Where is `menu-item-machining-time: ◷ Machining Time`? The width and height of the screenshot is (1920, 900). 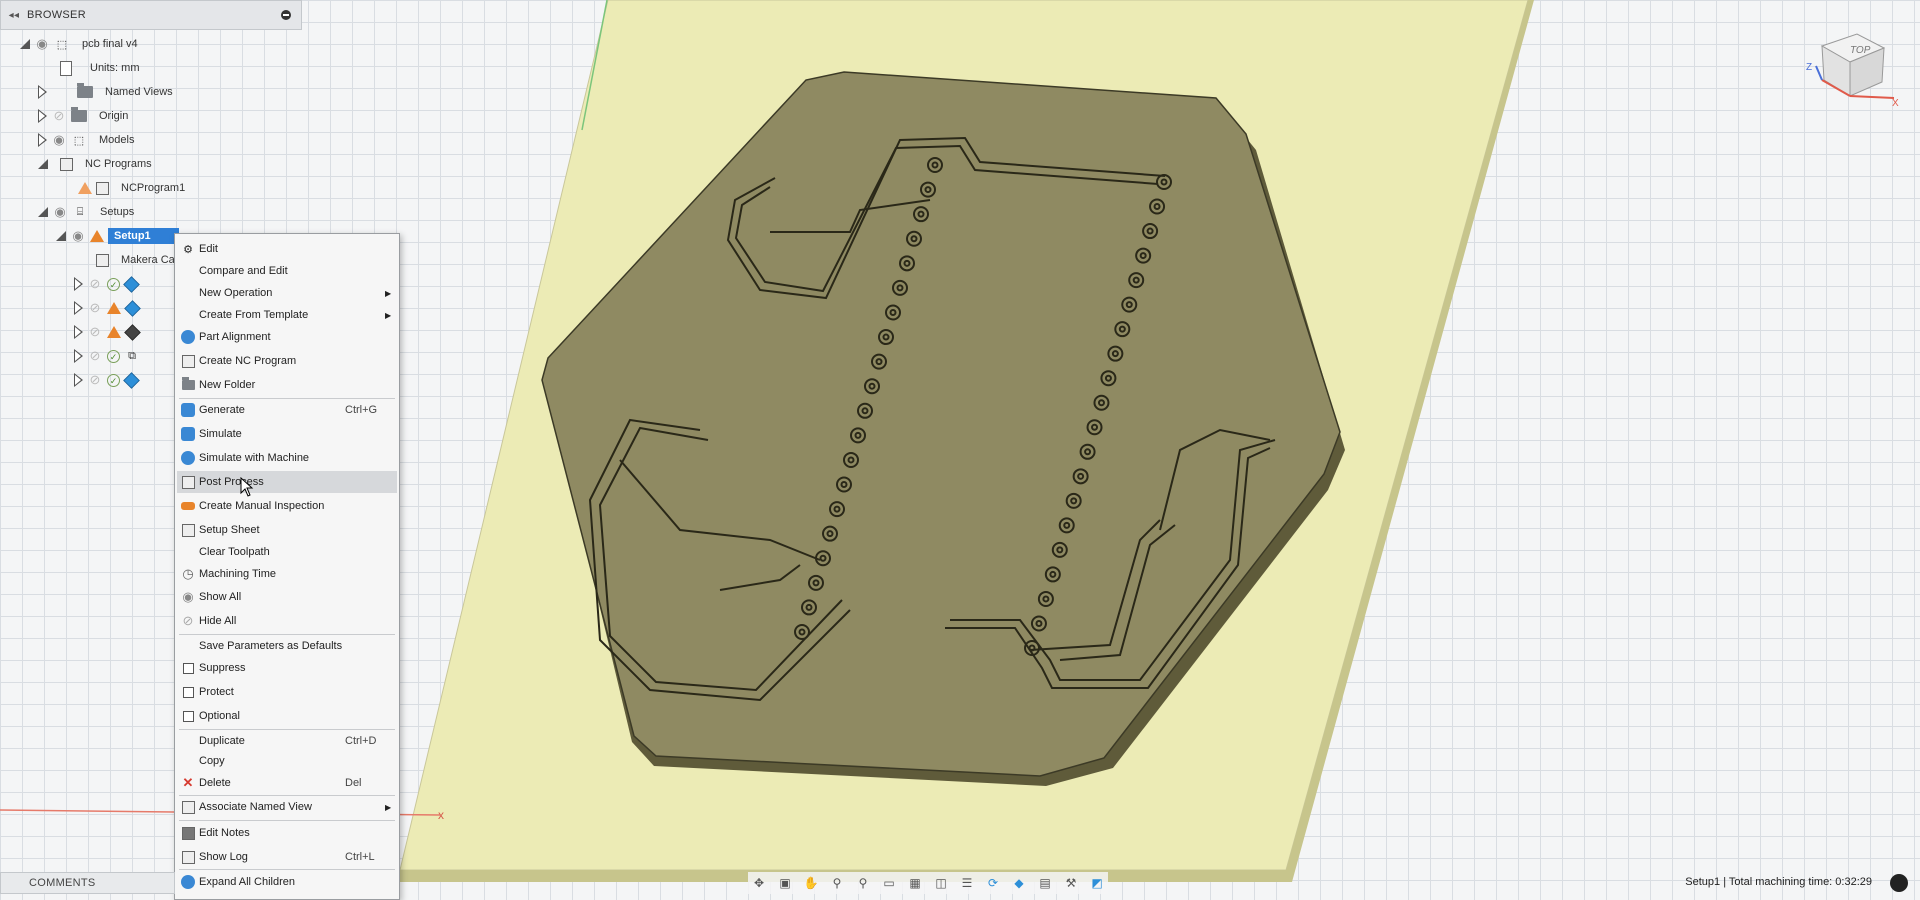
menu-item-machining-time: ◷ Machining Time is located at coordinates (287, 574).